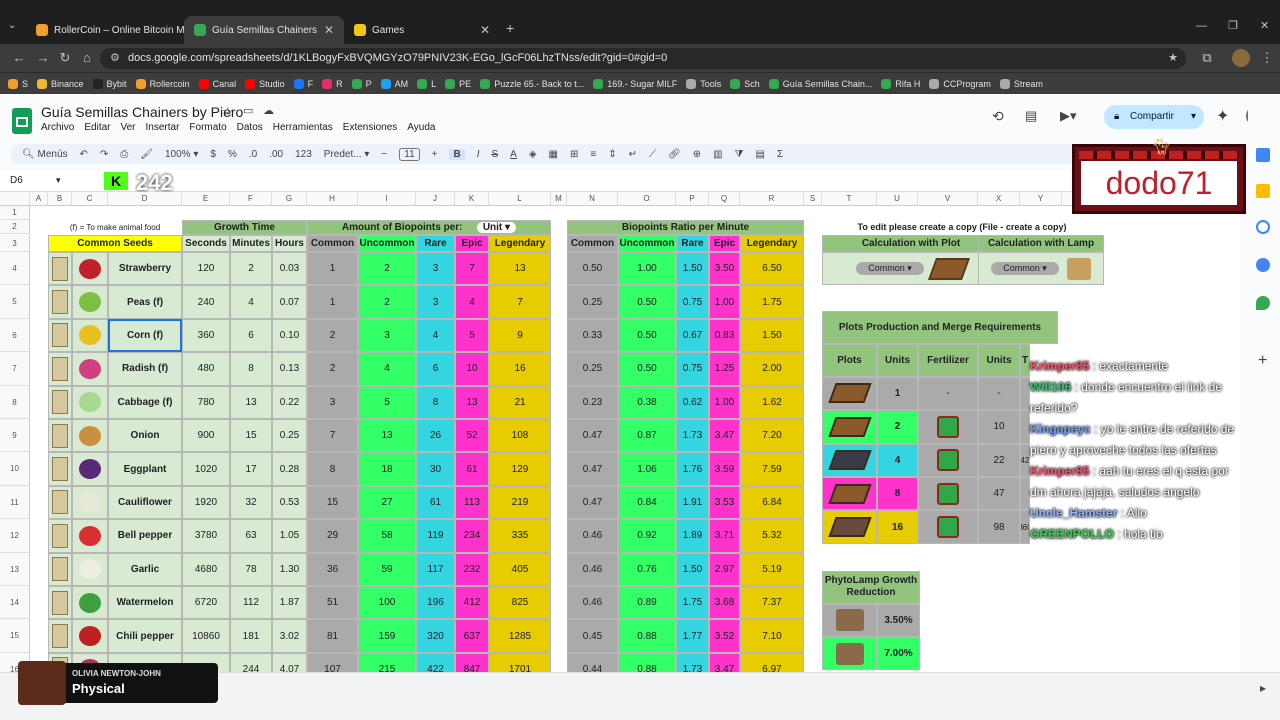  I want to click on gemini-icon: ✦, so click(1222, 116).